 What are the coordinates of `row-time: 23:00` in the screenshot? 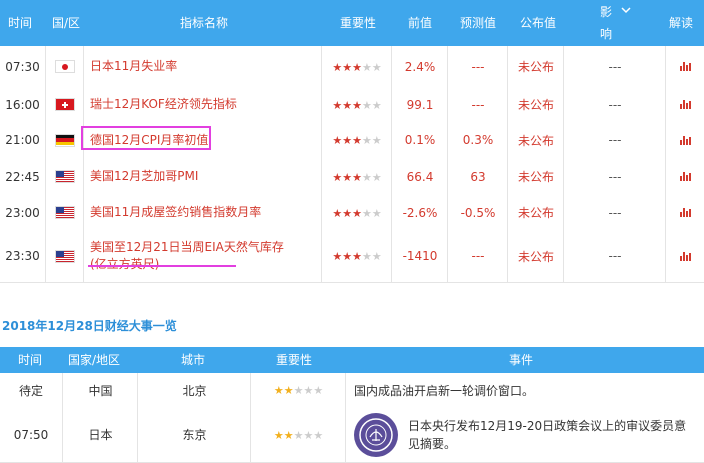 It's located at (22, 212).